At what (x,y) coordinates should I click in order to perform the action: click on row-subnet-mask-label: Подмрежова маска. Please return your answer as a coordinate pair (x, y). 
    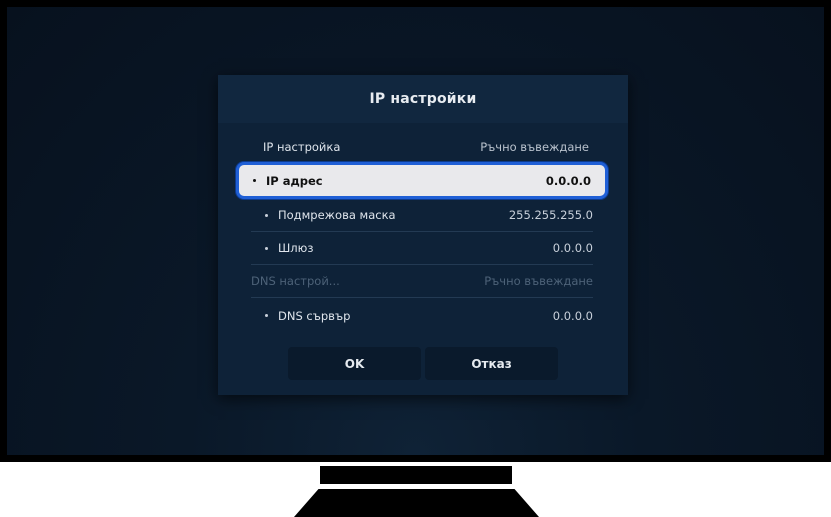
    Looking at the image, I should click on (337, 215).